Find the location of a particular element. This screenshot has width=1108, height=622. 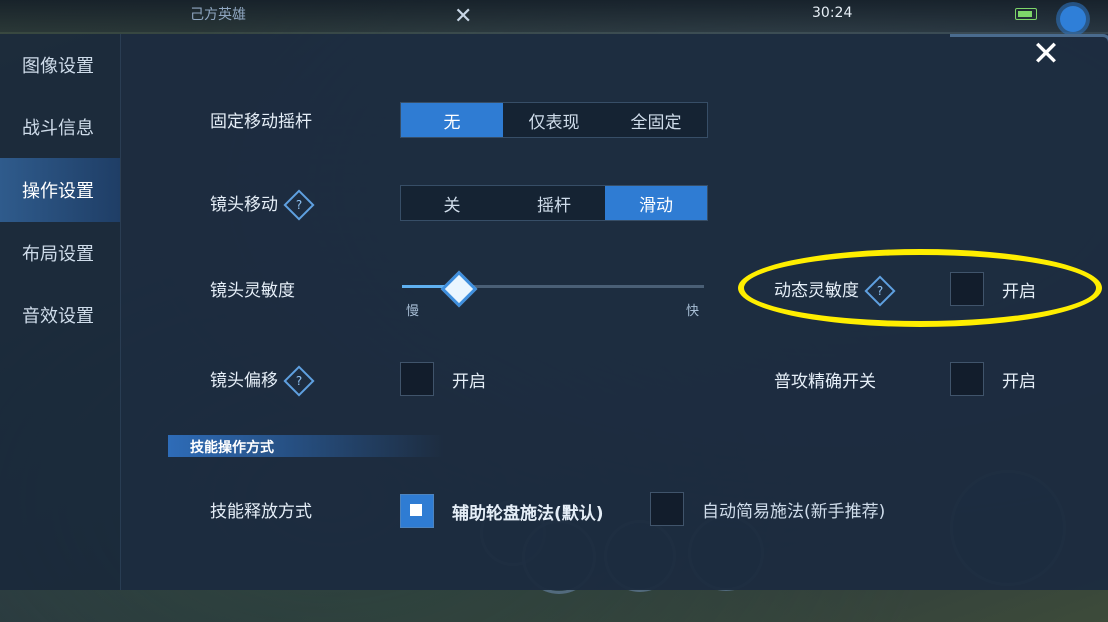

slider-min-label: 慢 is located at coordinates (413, 311).